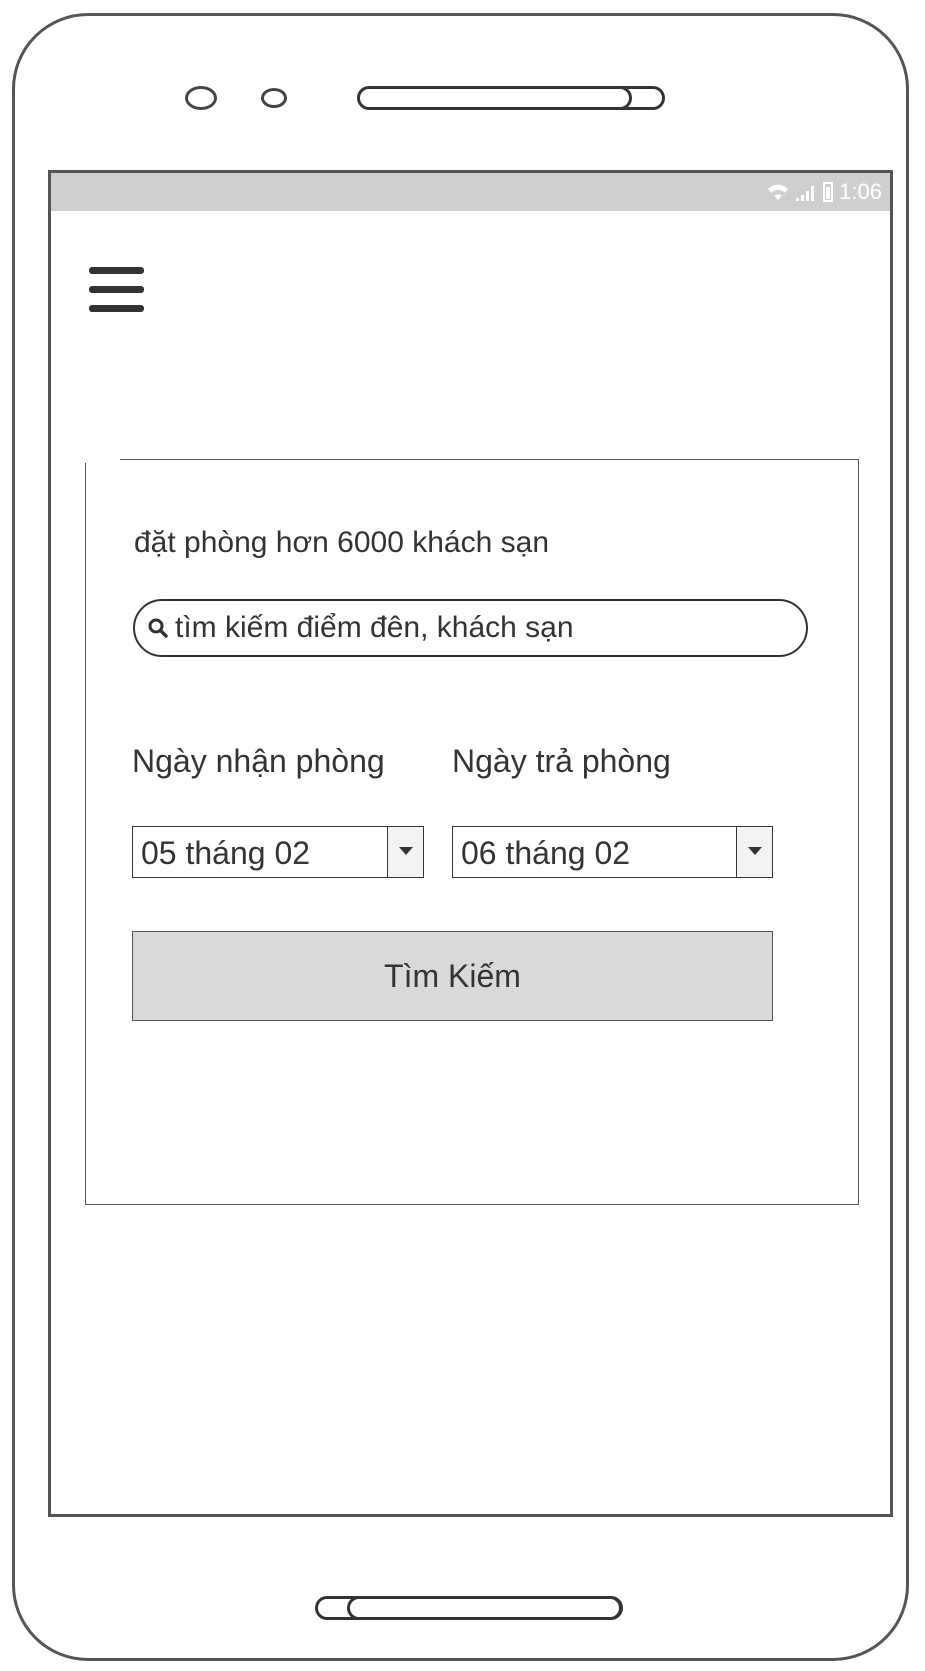 The image size is (925, 1671). Describe the element at coordinates (116, 290) in the screenshot. I see `hamburger-menu-icon` at that location.